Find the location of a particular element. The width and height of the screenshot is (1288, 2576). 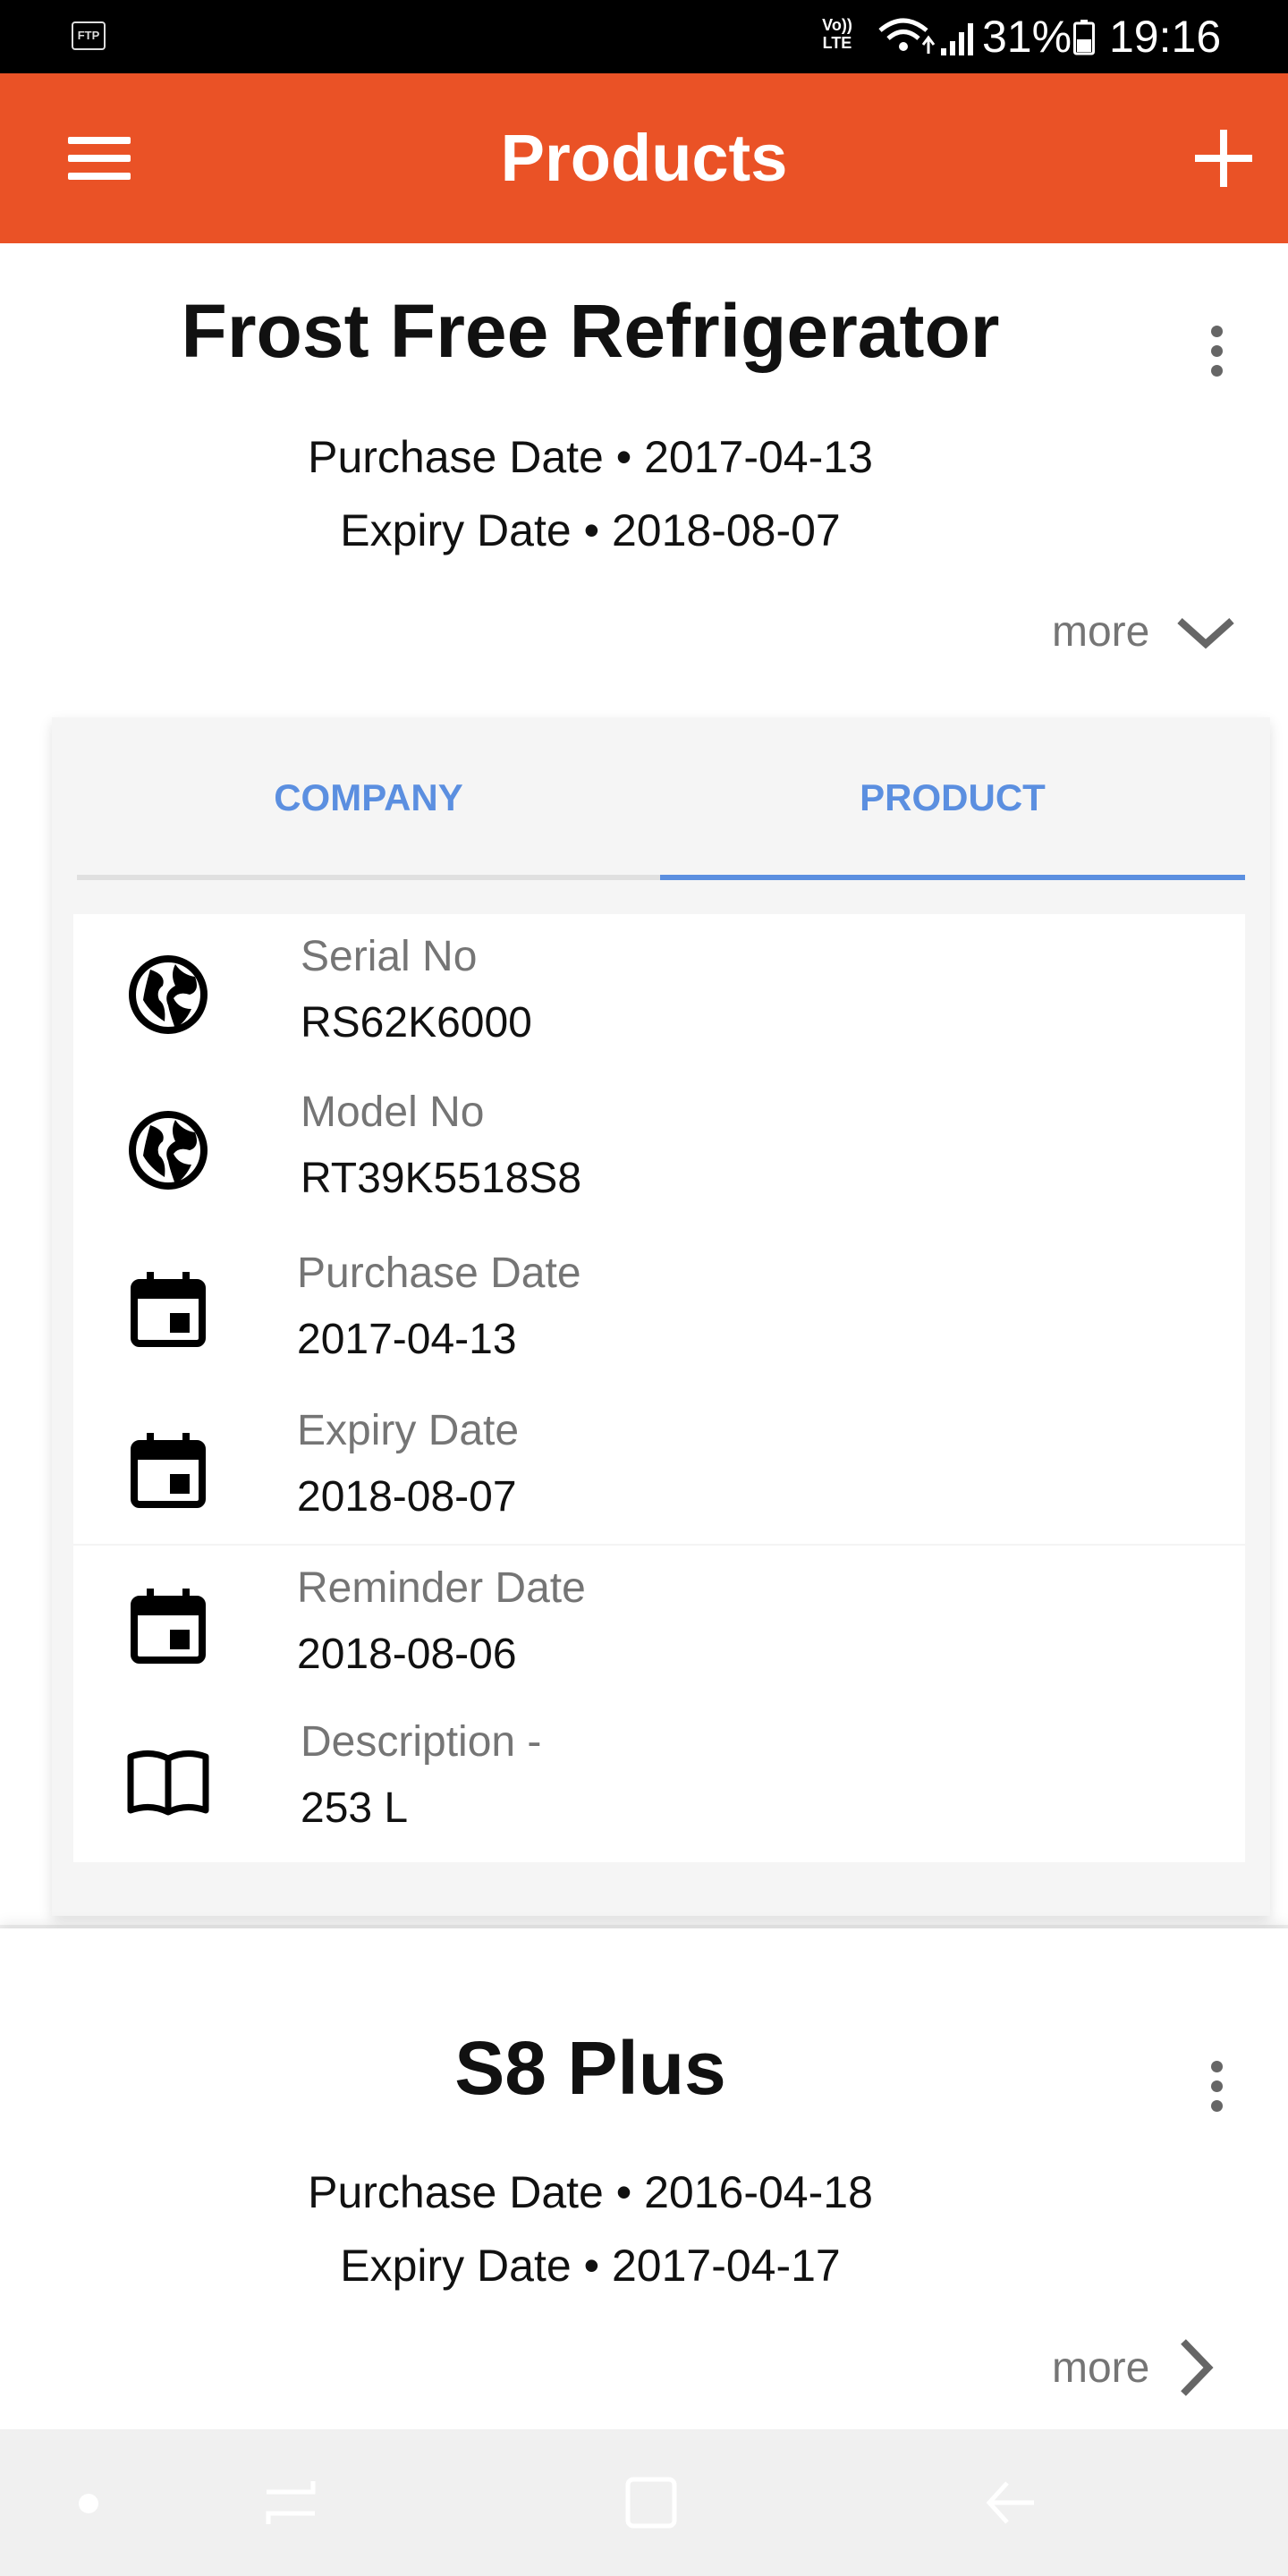

active-tab-indicator is located at coordinates (952, 877).